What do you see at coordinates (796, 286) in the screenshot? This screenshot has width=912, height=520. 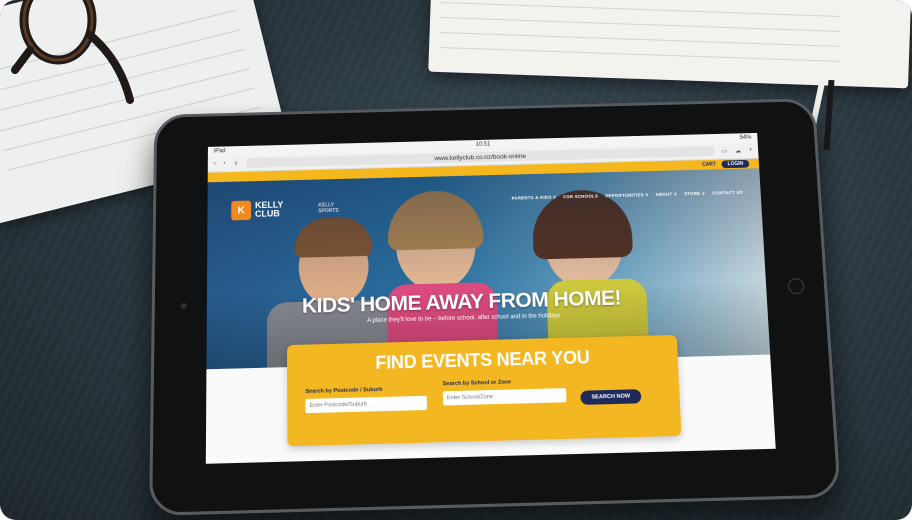 I see `home-button` at bounding box center [796, 286].